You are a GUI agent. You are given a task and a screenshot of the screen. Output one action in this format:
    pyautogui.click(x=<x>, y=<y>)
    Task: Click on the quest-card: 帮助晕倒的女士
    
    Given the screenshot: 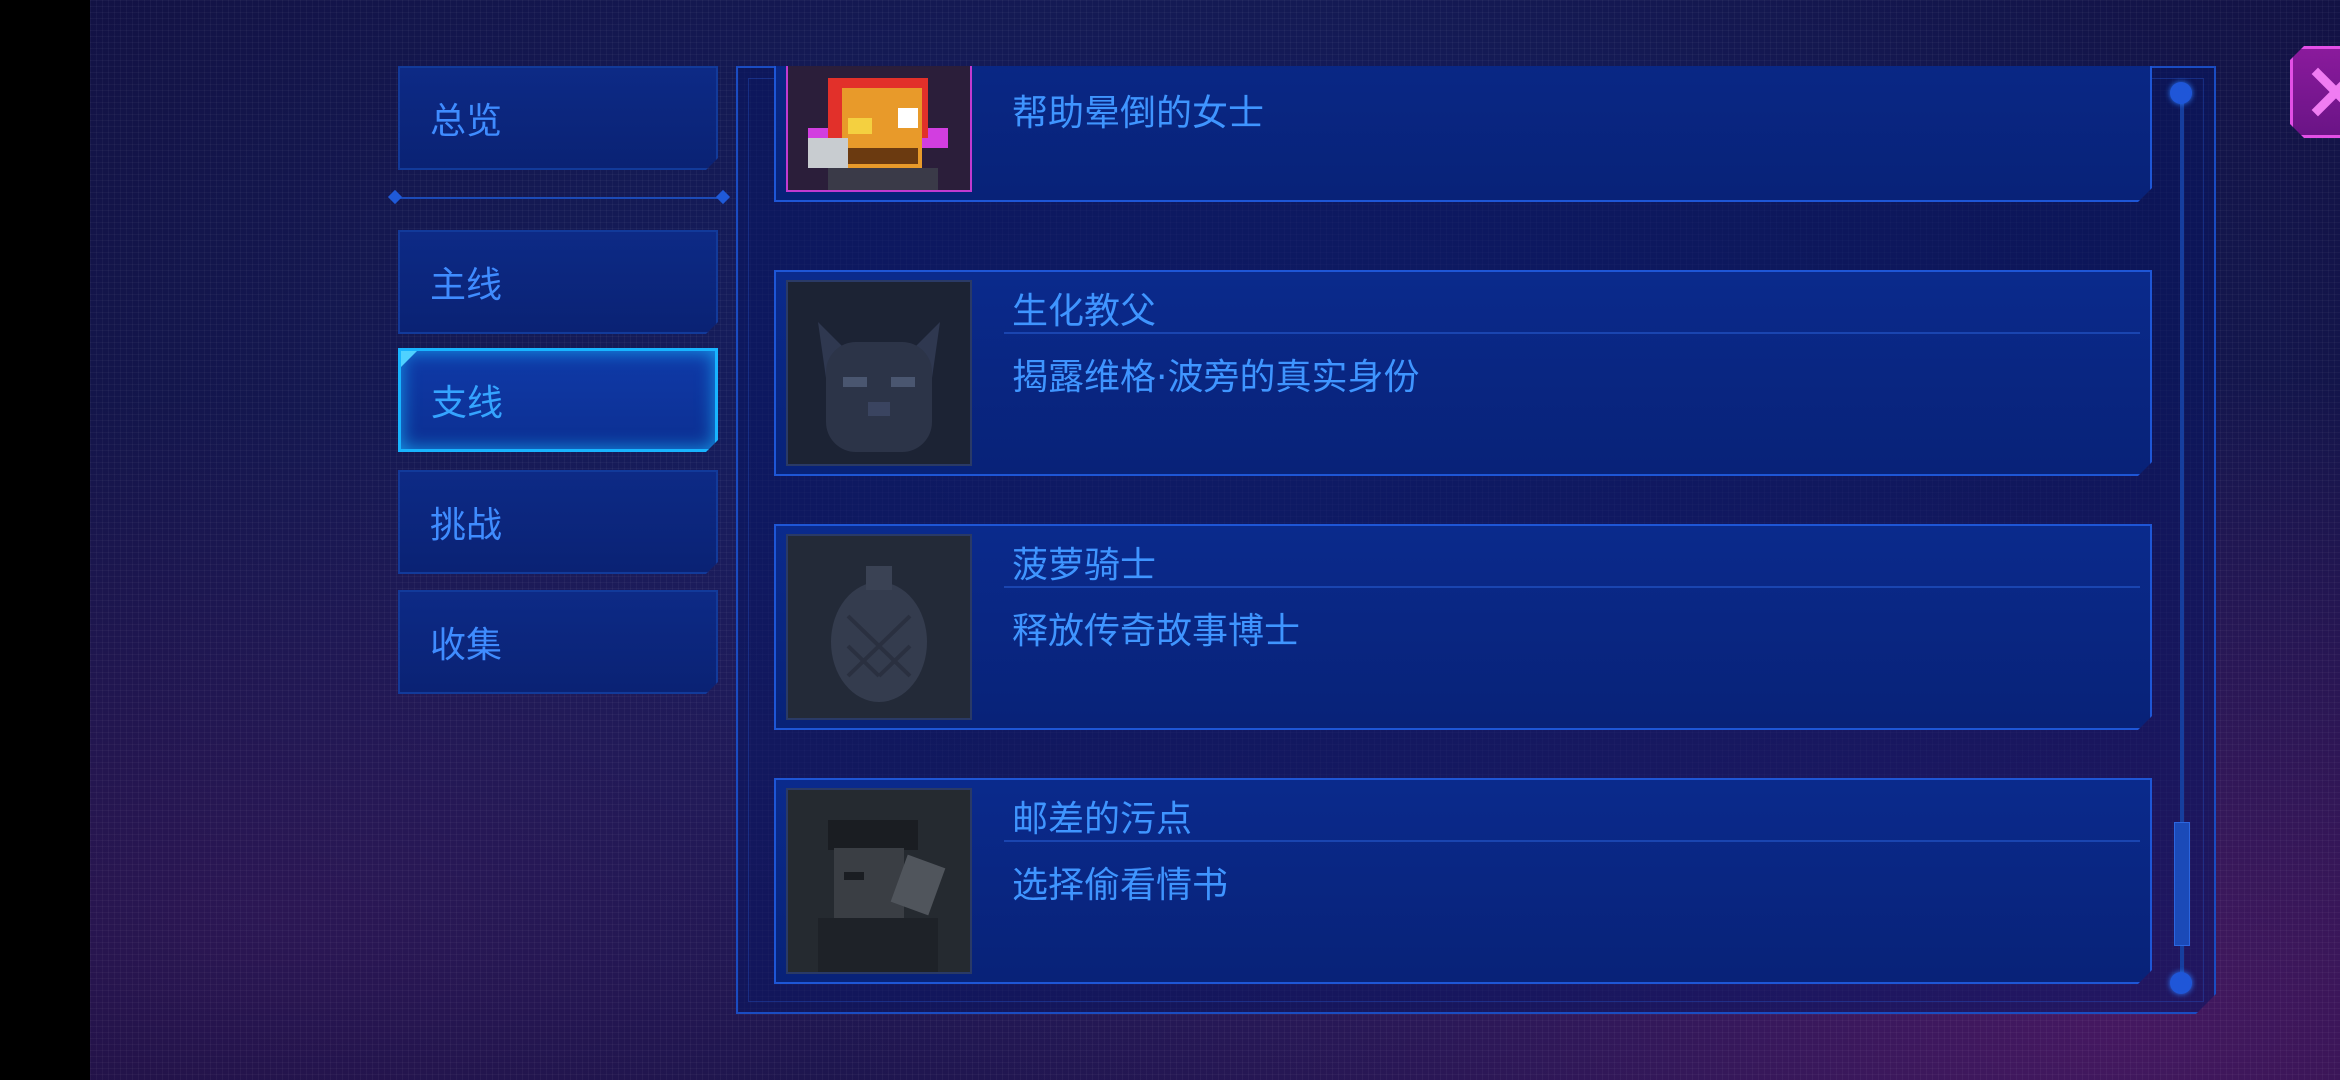 What is the action you would take?
    pyautogui.click(x=1463, y=101)
    